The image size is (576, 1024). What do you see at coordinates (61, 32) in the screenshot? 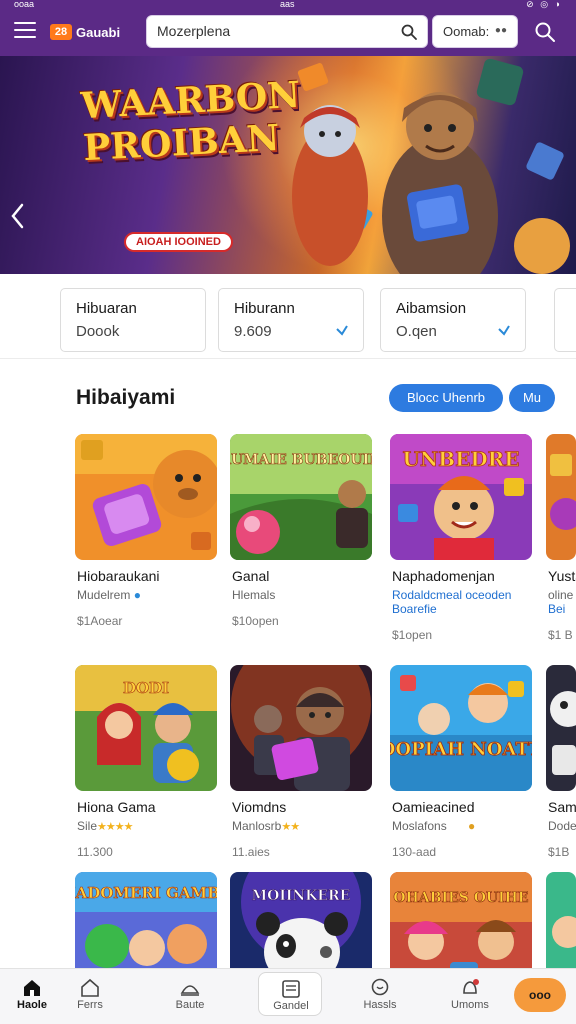
I see `logo-mark: 28` at bounding box center [61, 32].